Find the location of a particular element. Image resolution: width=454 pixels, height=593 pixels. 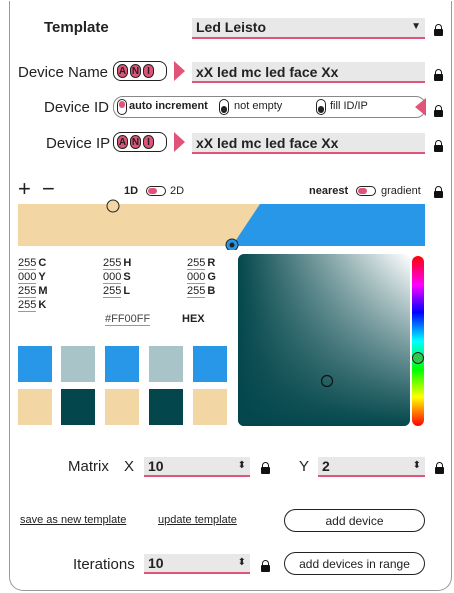

m-value: 255 is located at coordinates (27, 291).